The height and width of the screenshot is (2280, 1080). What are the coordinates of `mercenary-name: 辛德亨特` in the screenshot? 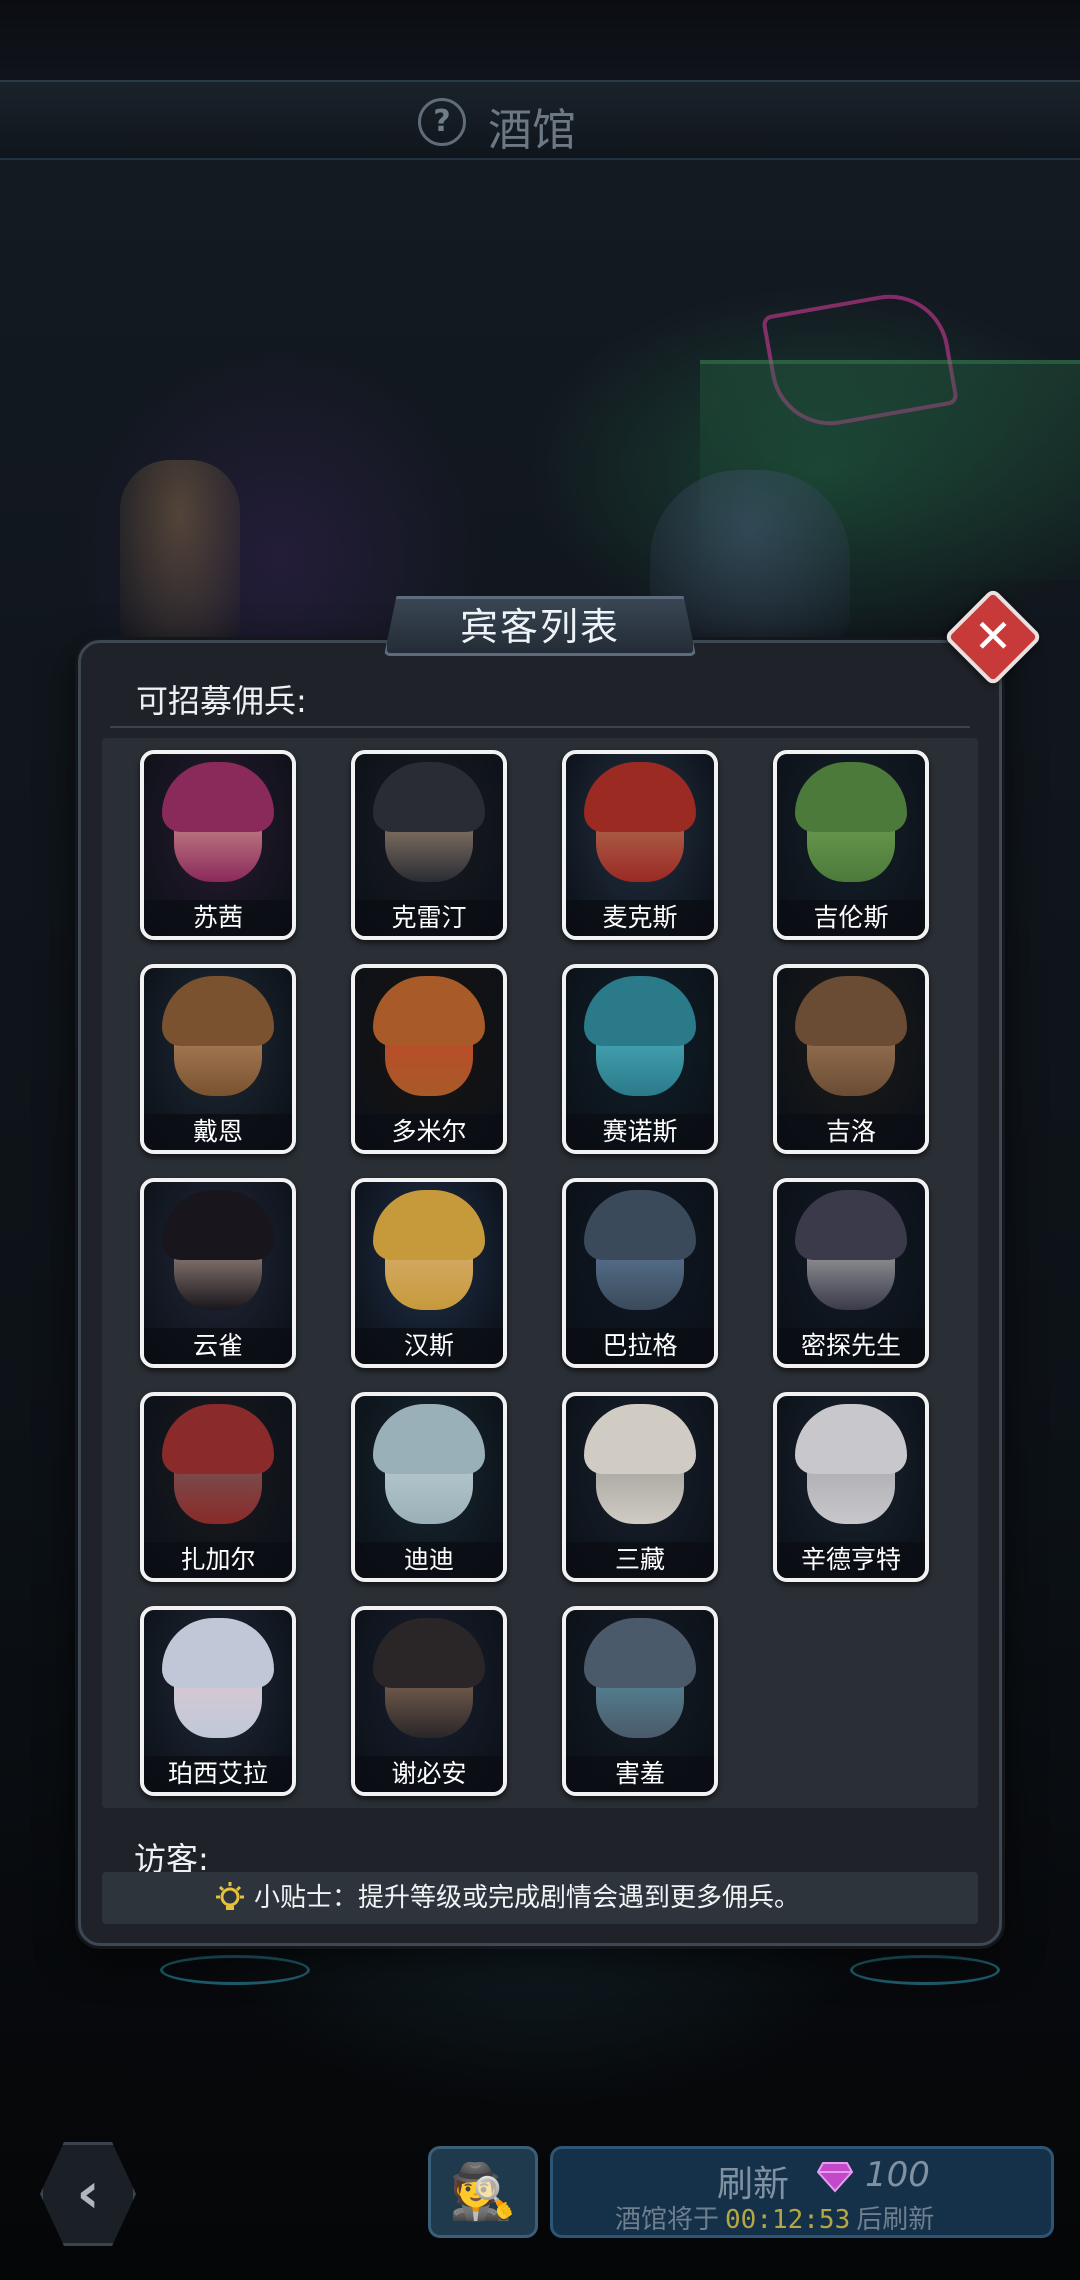 It's located at (851, 1560).